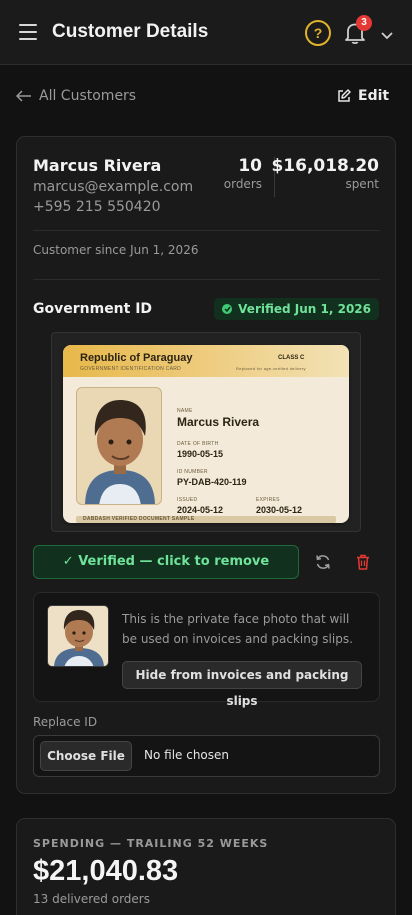  I want to click on spending-heading: SPENDING — TRAILING 52 WEEKS, so click(151, 843).